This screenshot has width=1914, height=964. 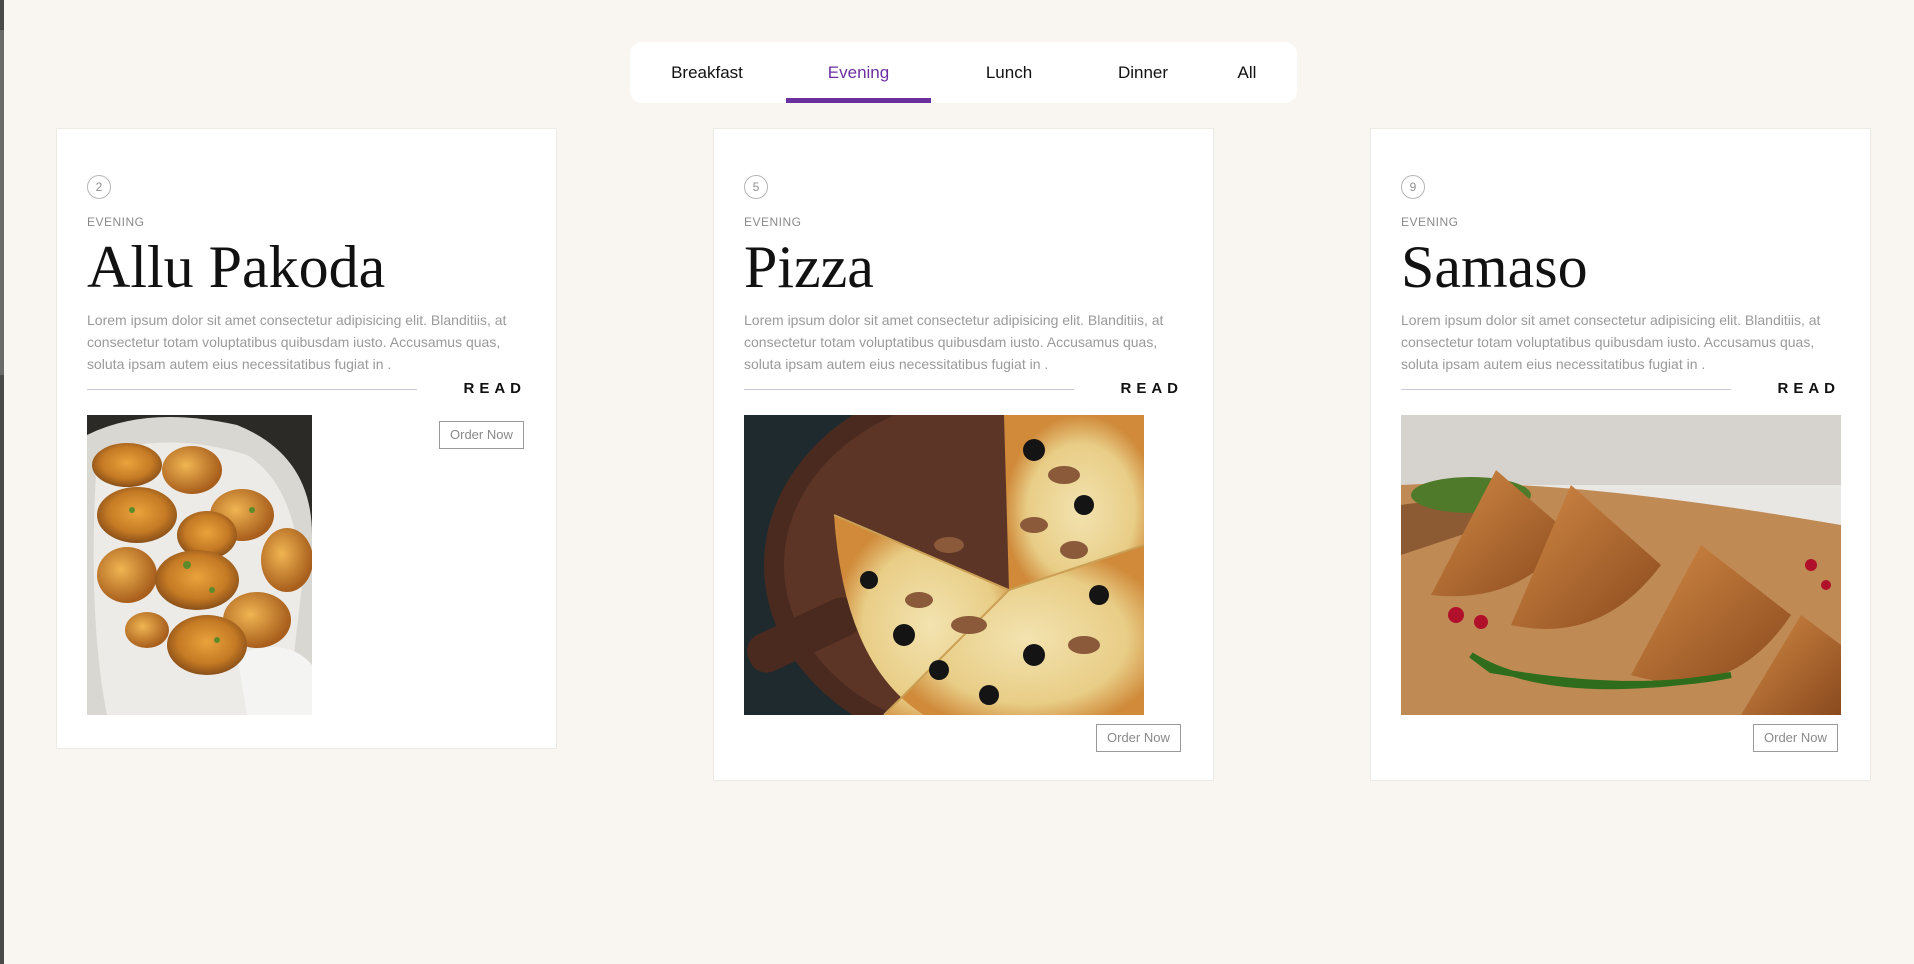 I want to click on tab-breakfast: Breakfast, so click(x=707, y=72).